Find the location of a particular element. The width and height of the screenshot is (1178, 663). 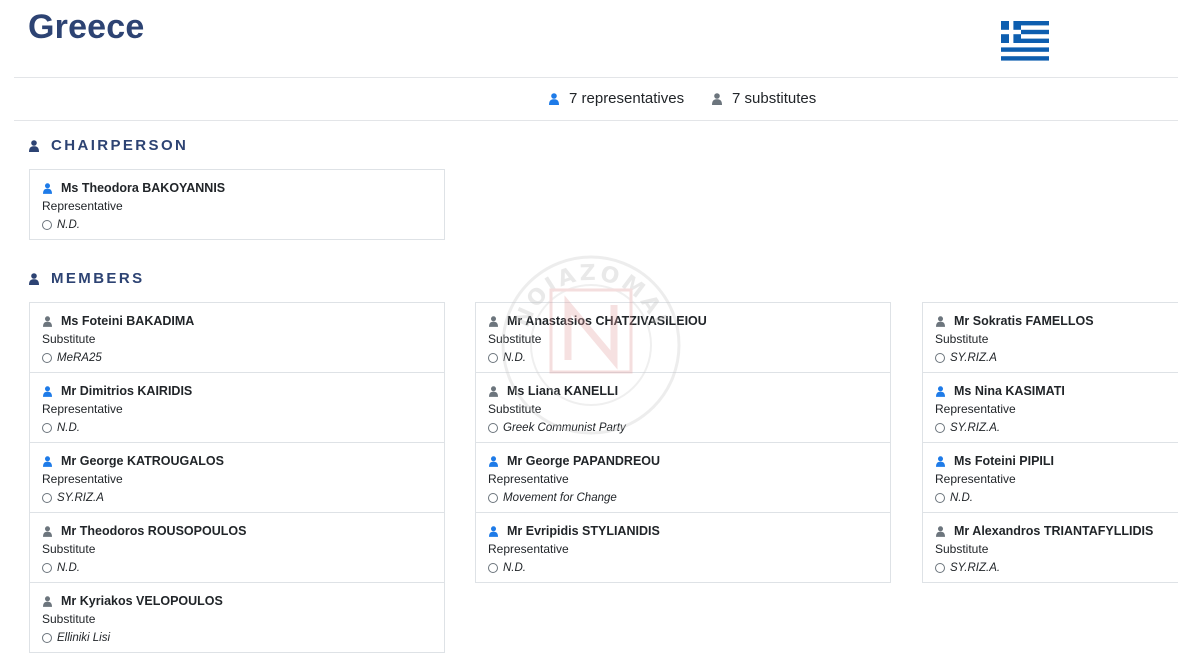

member-name: Mr Sokratis FAMELLOS is located at coordinates (1024, 321).